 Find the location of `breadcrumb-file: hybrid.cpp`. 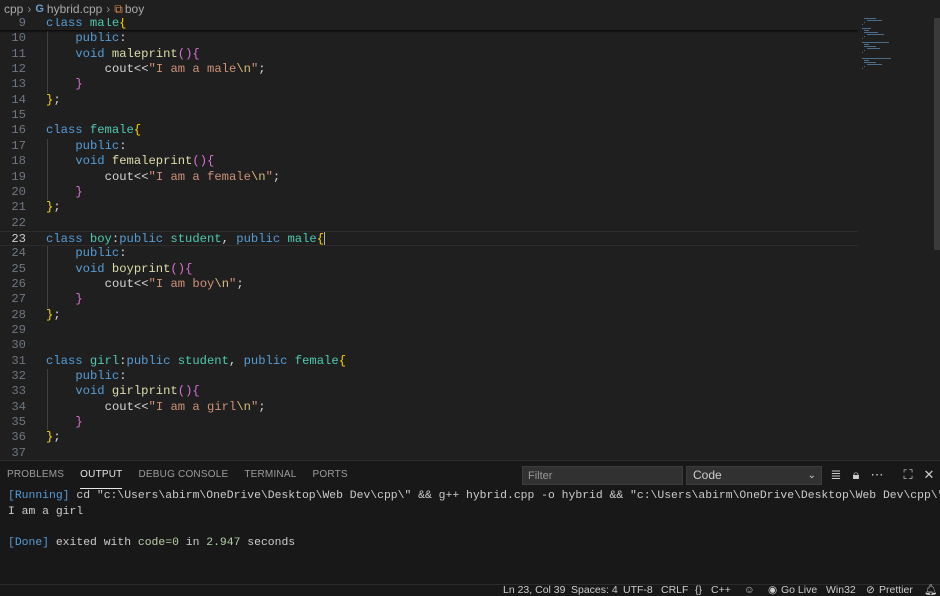

breadcrumb-file: hybrid.cpp is located at coordinates (74, 9).